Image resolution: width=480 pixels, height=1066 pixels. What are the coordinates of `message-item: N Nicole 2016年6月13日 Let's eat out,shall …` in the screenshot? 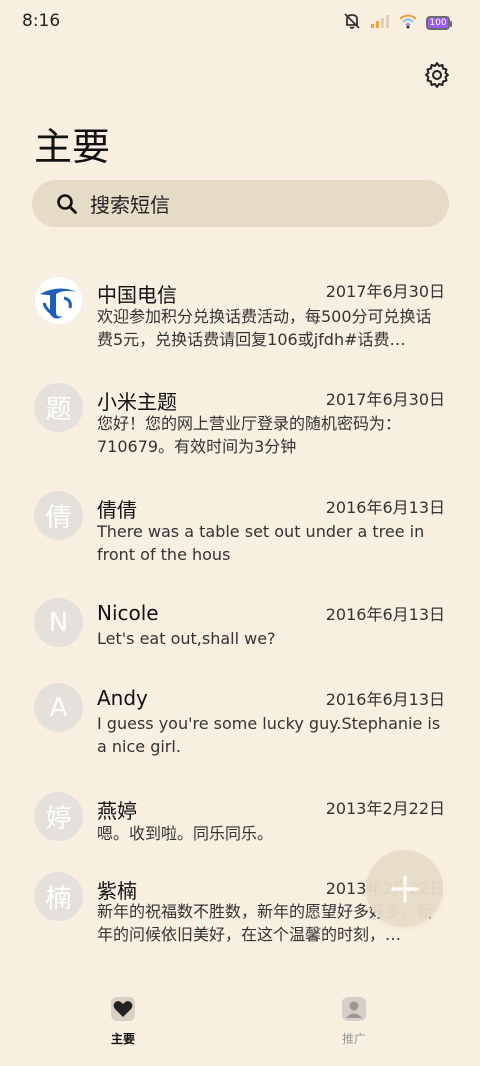 It's located at (240, 627).